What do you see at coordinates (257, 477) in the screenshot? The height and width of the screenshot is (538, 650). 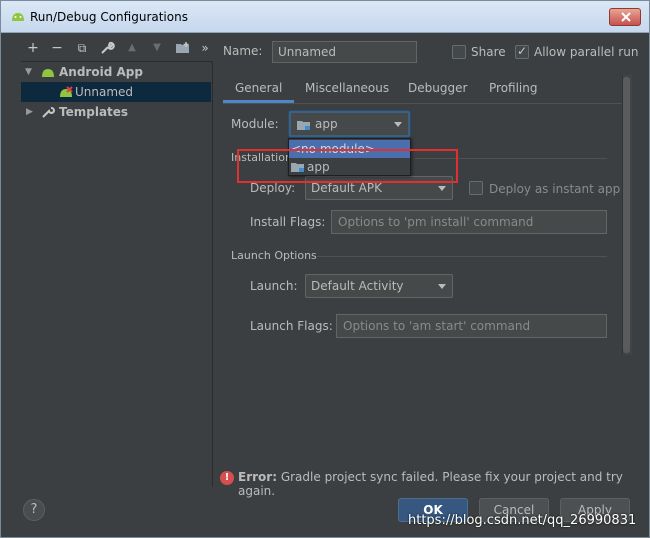 I see `error-prefix: Error:` at bounding box center [257, 477].